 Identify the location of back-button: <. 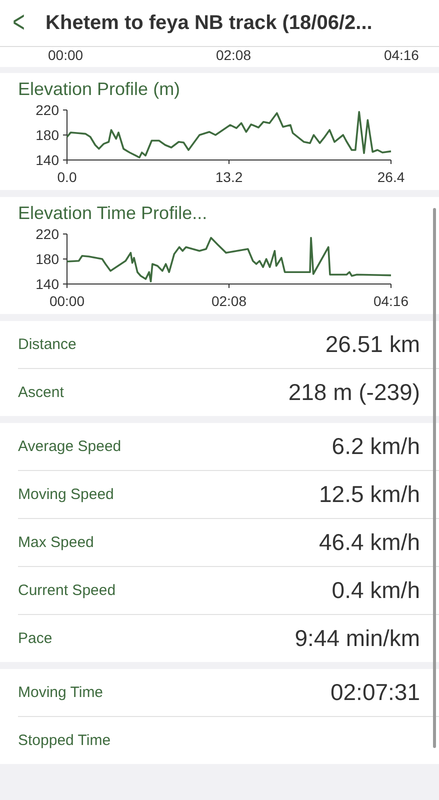
(18, 23).